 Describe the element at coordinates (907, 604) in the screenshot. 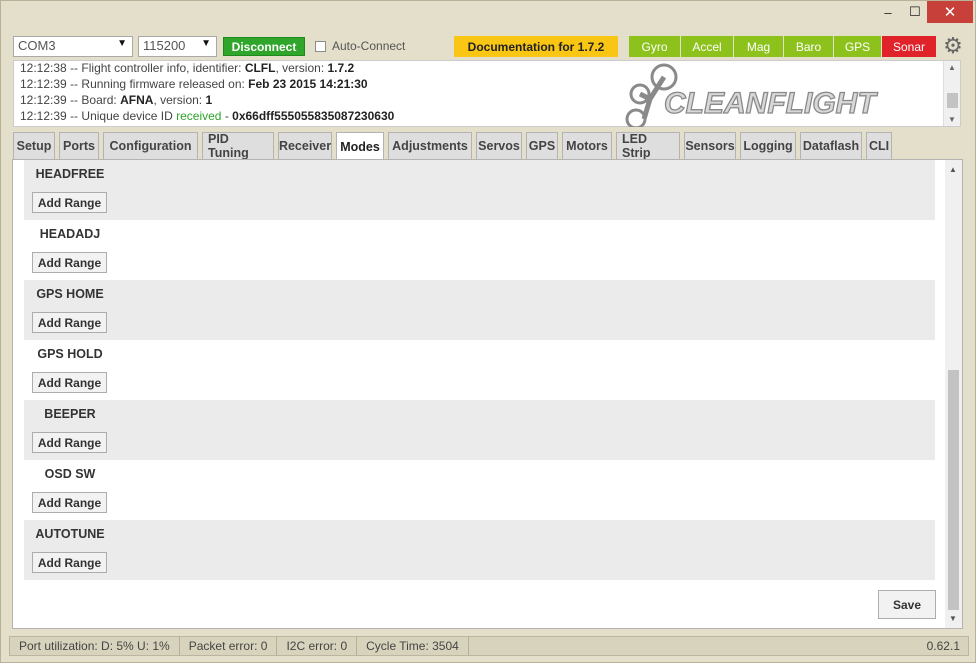

I see `save-button: Save` at that location.